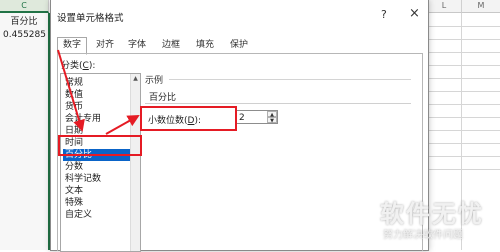 The image size is (500, 252). Describe the element at coordinates (163, 98) in the screenshot. I see `sample-value: 百分比` at that location.